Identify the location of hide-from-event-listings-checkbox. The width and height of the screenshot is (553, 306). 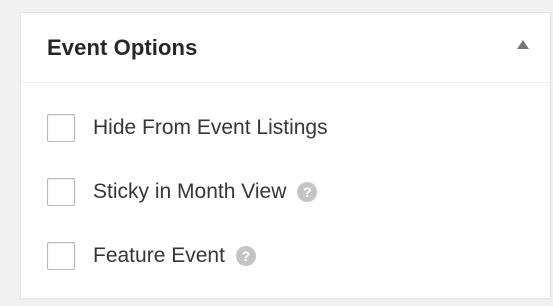
(61, 128).